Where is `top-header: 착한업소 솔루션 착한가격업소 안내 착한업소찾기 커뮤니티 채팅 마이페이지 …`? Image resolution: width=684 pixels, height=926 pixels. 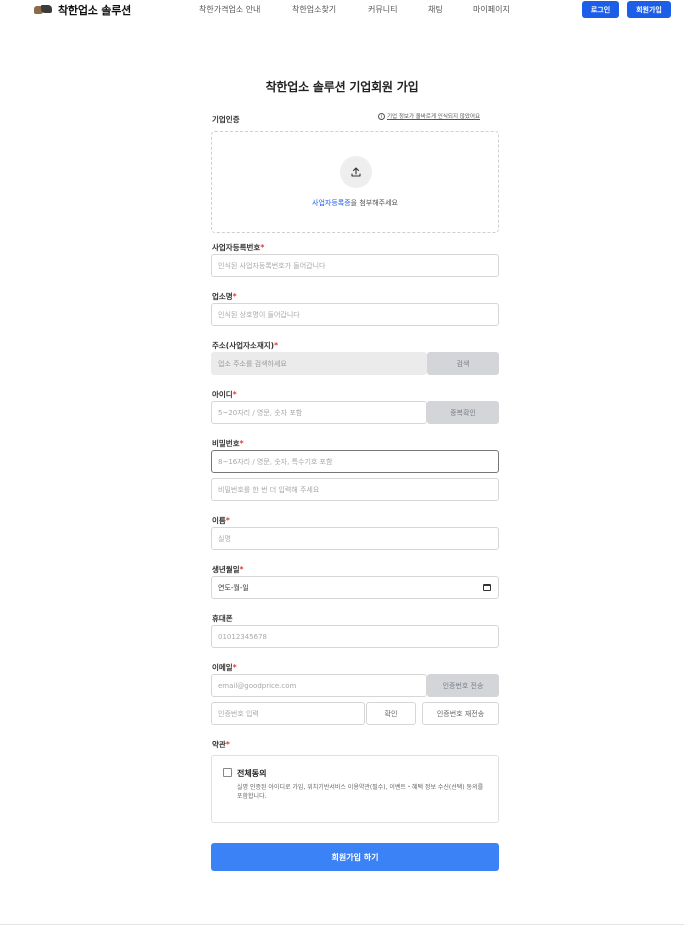
top-header: 착한업소 솔루션 착한가격업소 안내 착한업소찾기 커뮤니티 채팅 마이페이지 … is located at coordinates (342, 10).